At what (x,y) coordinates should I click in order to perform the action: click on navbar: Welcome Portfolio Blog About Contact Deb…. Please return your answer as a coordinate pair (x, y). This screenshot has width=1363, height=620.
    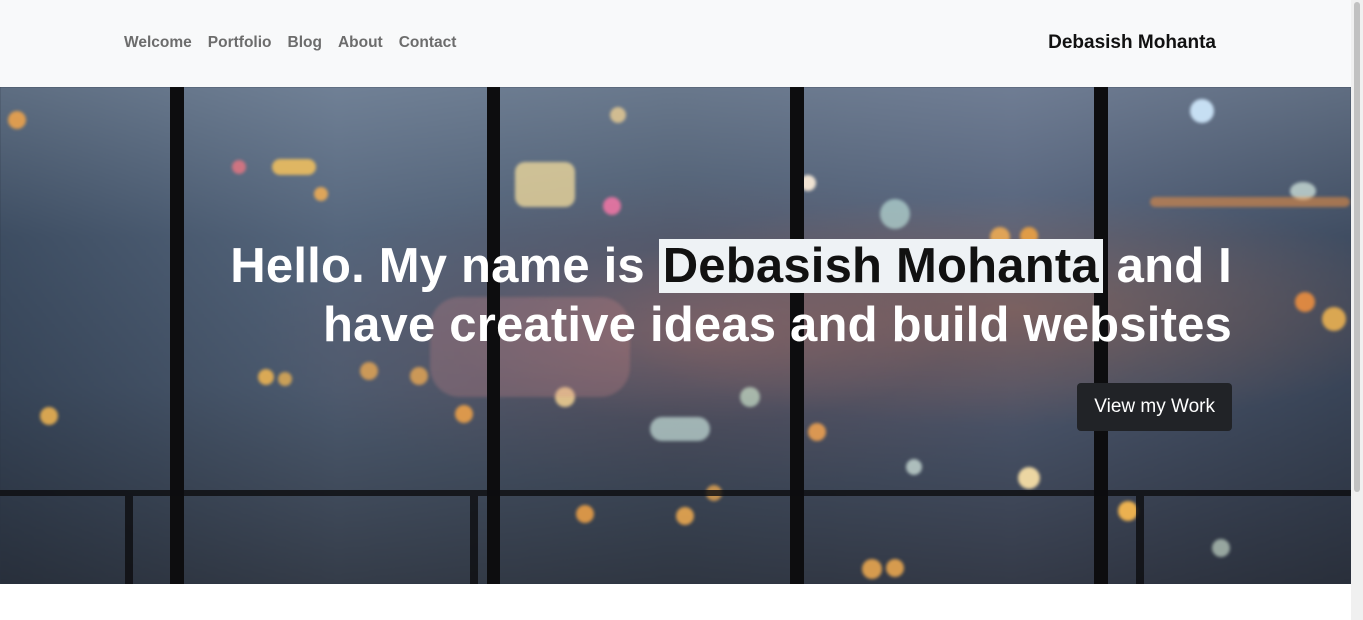
    Looking at the image, I should click on (675, 43).